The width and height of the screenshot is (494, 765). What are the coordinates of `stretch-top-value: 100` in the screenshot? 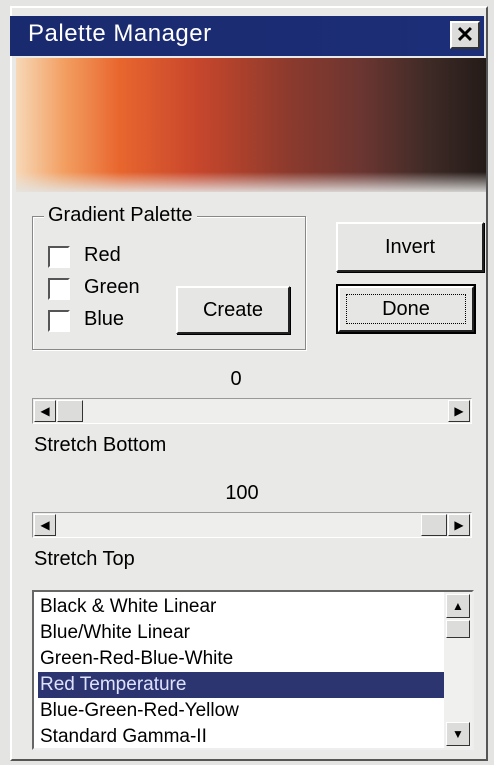 It's located at (242, 493).